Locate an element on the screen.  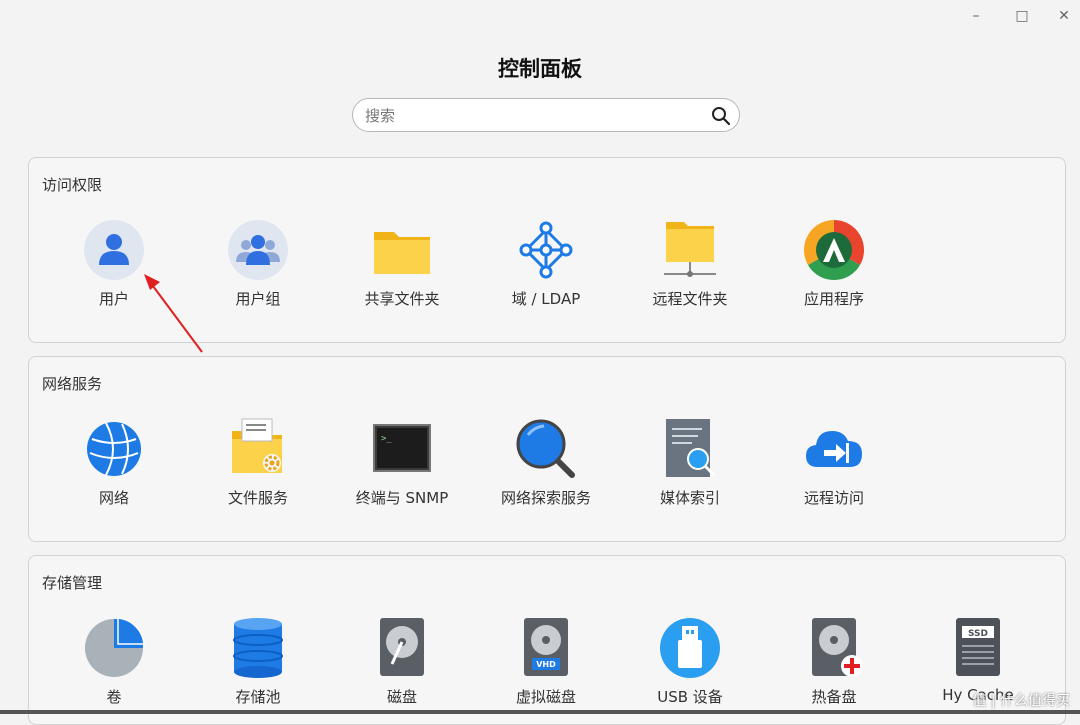
section-title: 网络服务 is located at coordinates (72, 384).